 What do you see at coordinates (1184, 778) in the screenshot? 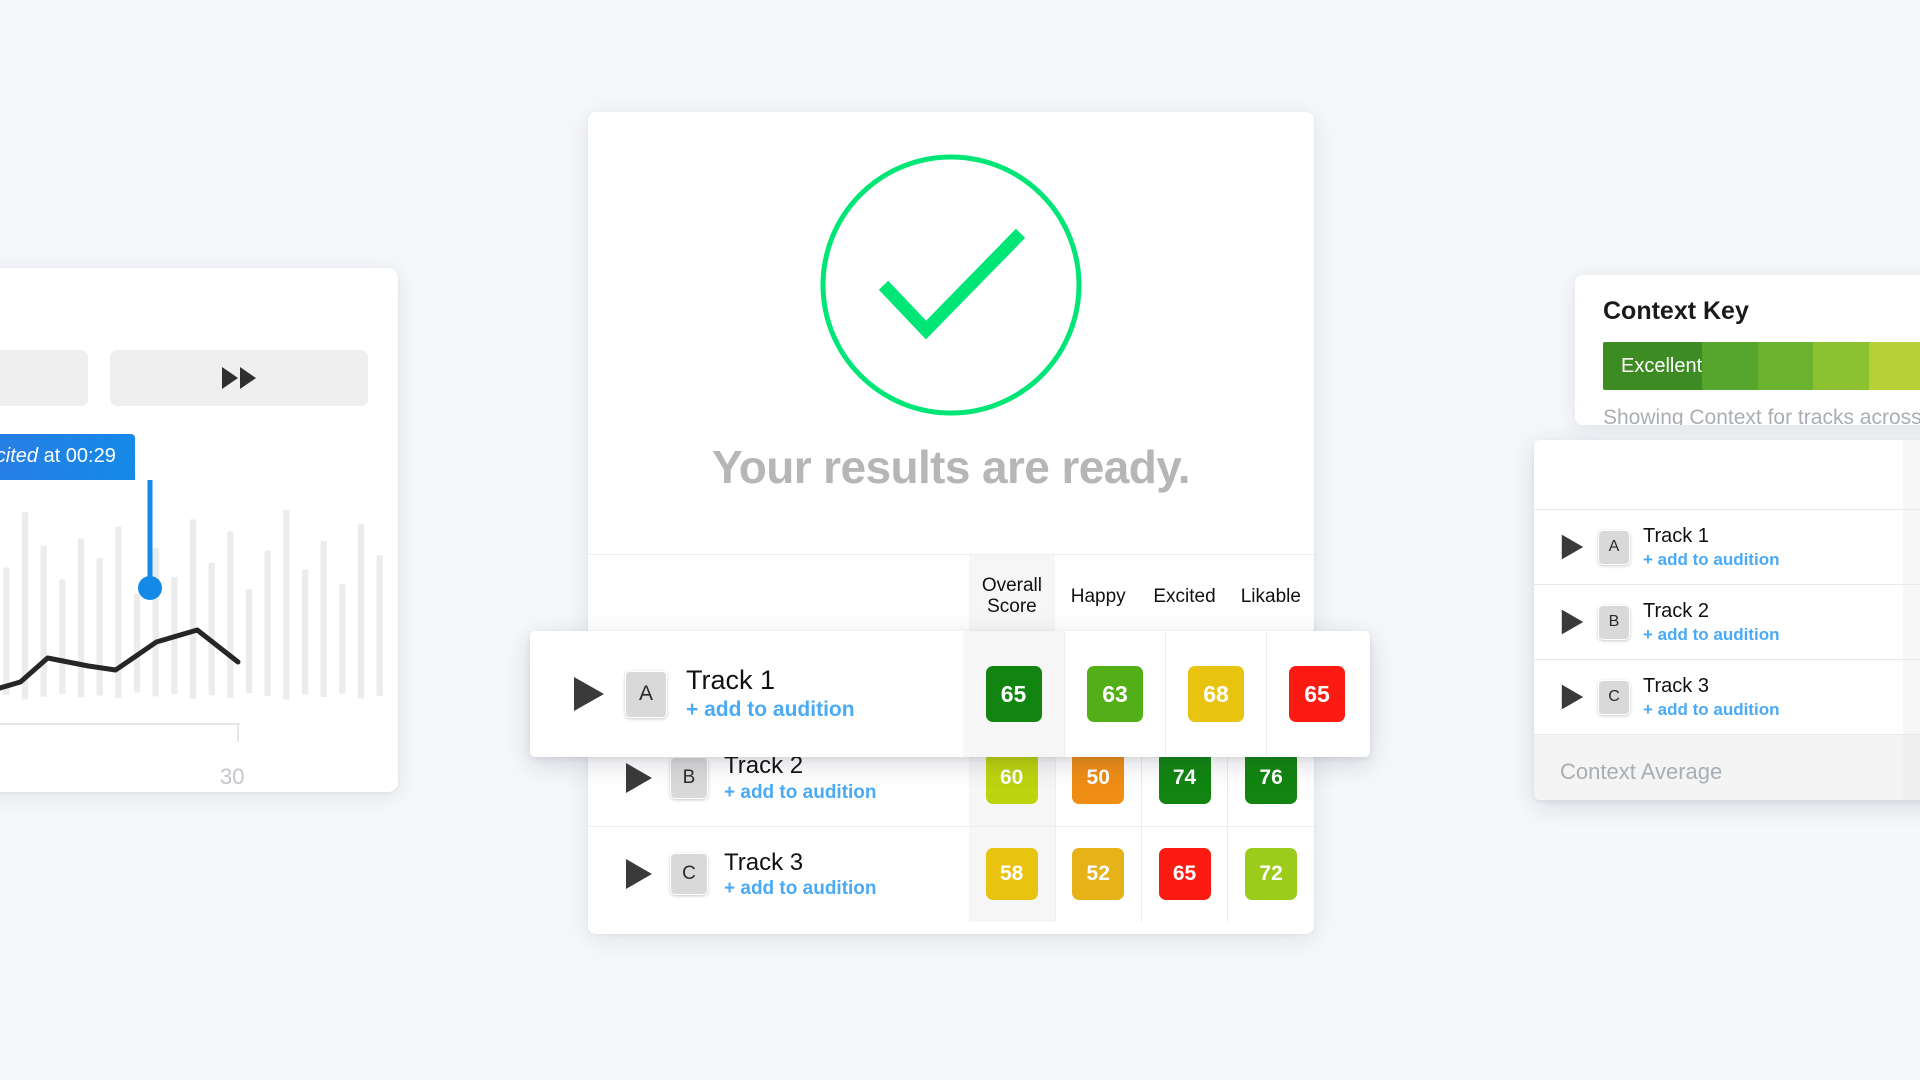
I see `score-badge: 74` at bounding box center [1184, 778].